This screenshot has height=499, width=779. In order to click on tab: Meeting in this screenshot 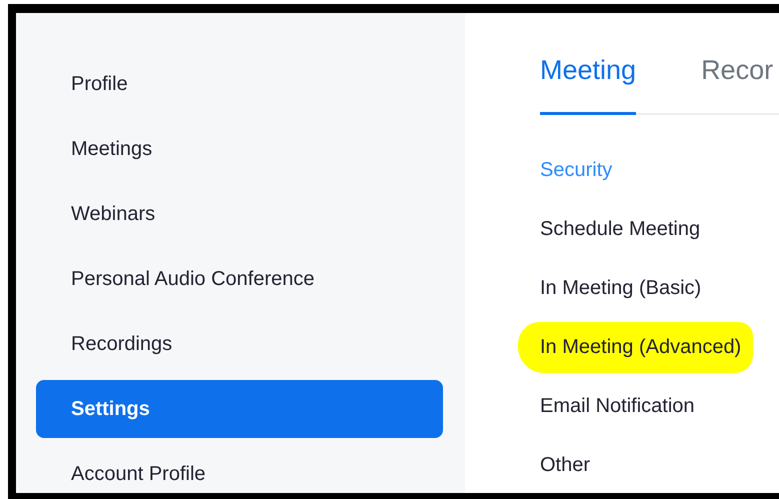, I will do `click(588, 84)`.